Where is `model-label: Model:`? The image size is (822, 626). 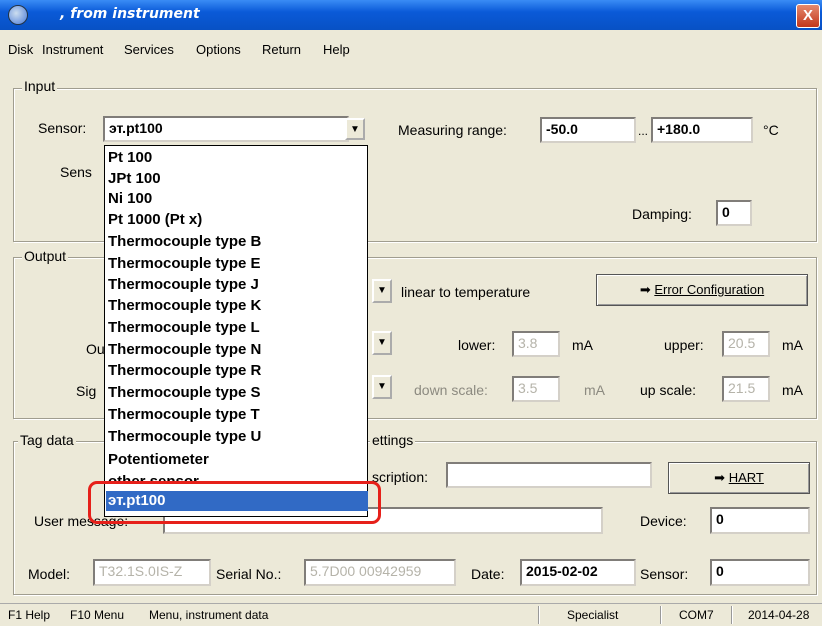
model-label: Model: is located at coordinates (49, 574).